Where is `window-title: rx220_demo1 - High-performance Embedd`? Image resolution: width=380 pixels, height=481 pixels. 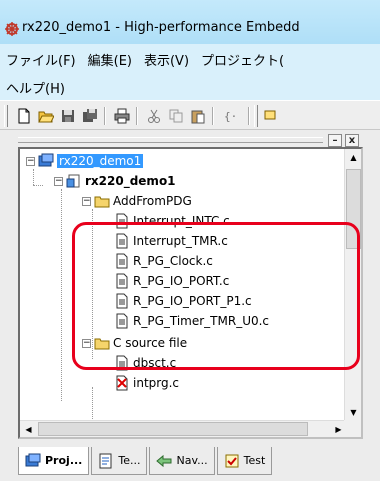
window-title: rx220_demo1 - High-performance Embedd is located at coordinates (161, 27).